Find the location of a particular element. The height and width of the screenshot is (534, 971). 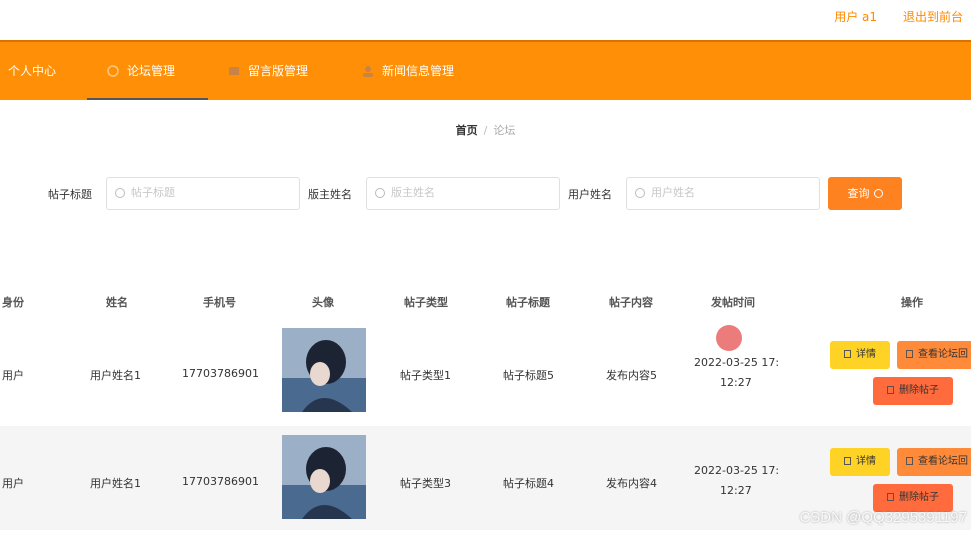

query-button: 查询 is located at coordinates (865, 193).